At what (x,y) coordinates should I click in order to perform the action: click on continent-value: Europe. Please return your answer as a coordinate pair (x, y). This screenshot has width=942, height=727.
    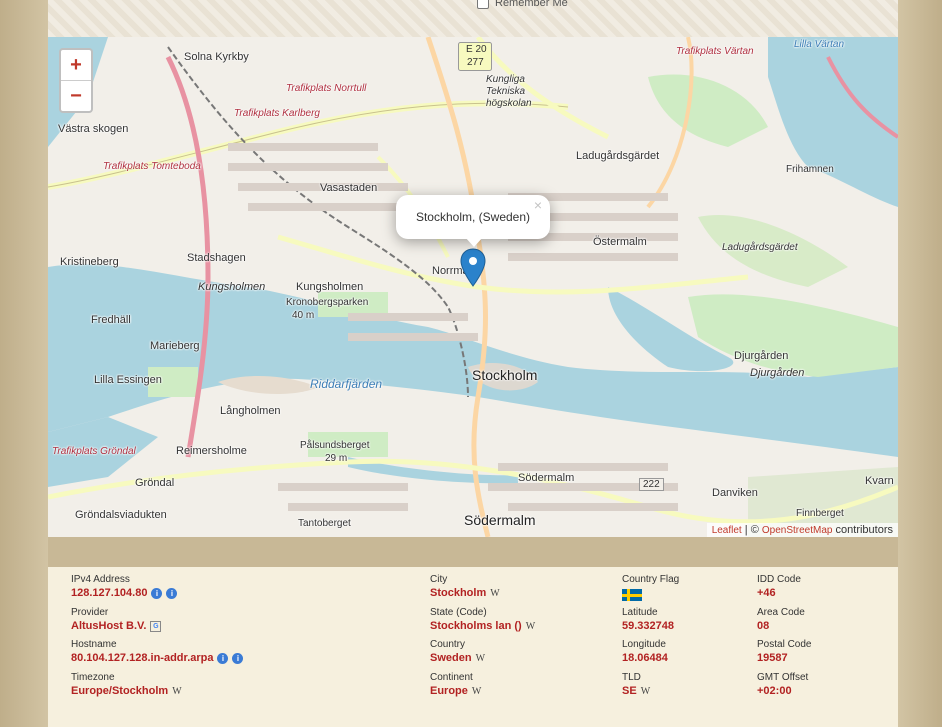
    Looking at the image, I should click on (449, 691).